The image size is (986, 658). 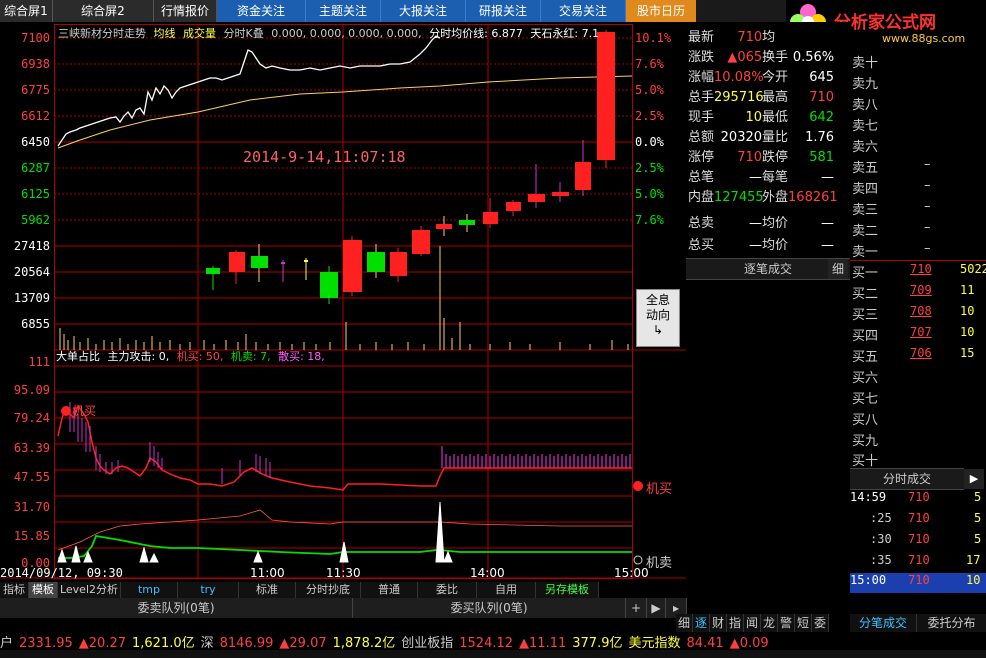 What do you see at coordinates (7, 643) in the screenshot?
I see `ticker-item: 户` at bounding box center [7, 643].